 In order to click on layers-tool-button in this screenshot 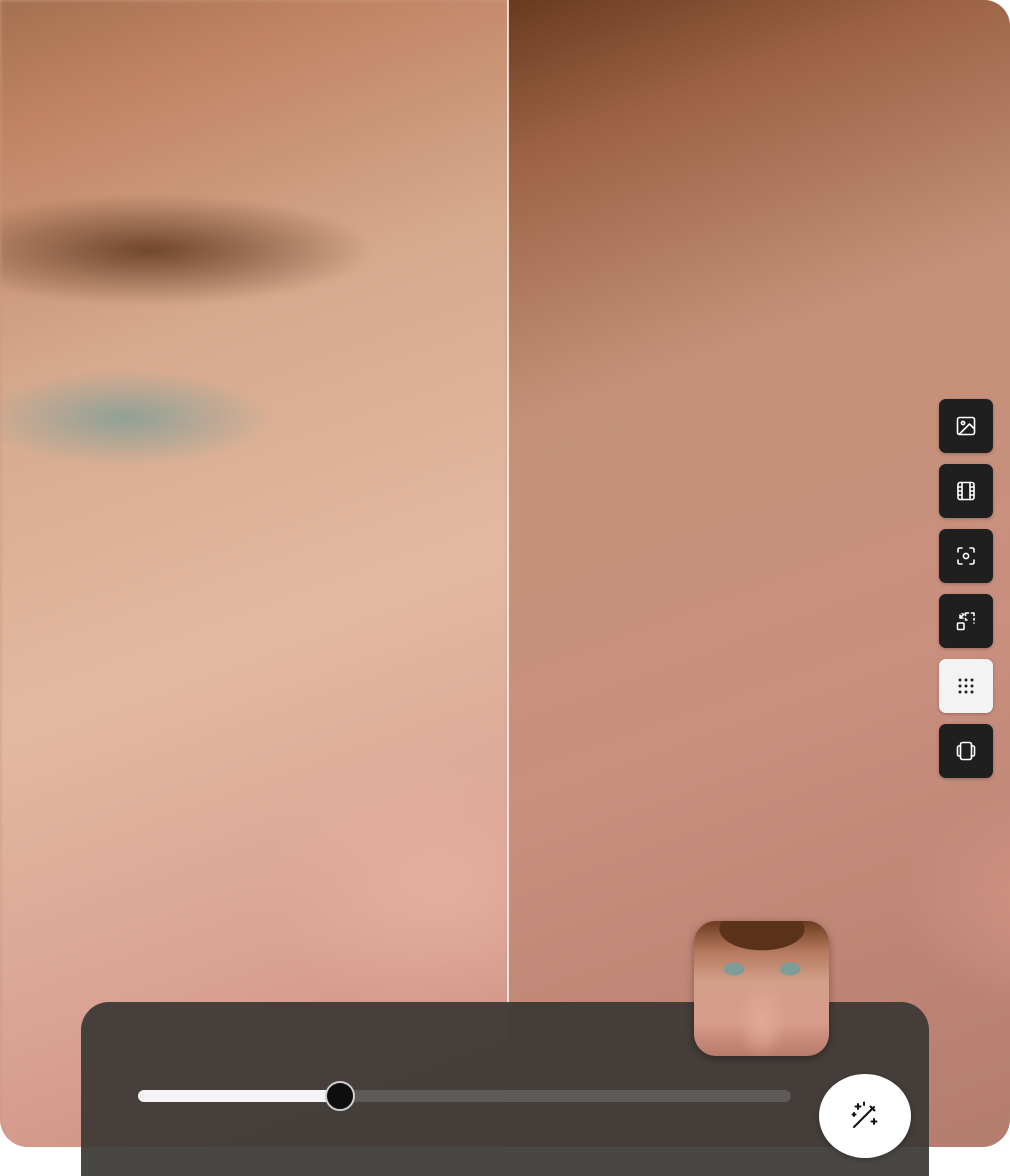, I will do `click(966, 751)`.